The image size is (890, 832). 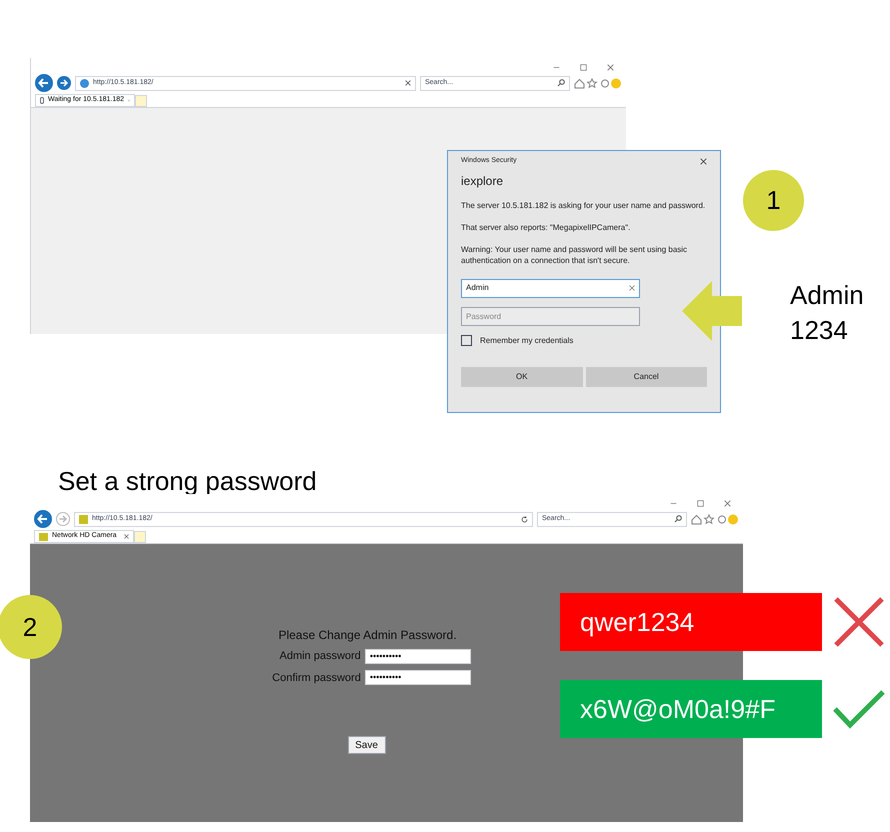 I want to click on password-example: x6W@oM0a!9#F, so click(x=691, y=709).